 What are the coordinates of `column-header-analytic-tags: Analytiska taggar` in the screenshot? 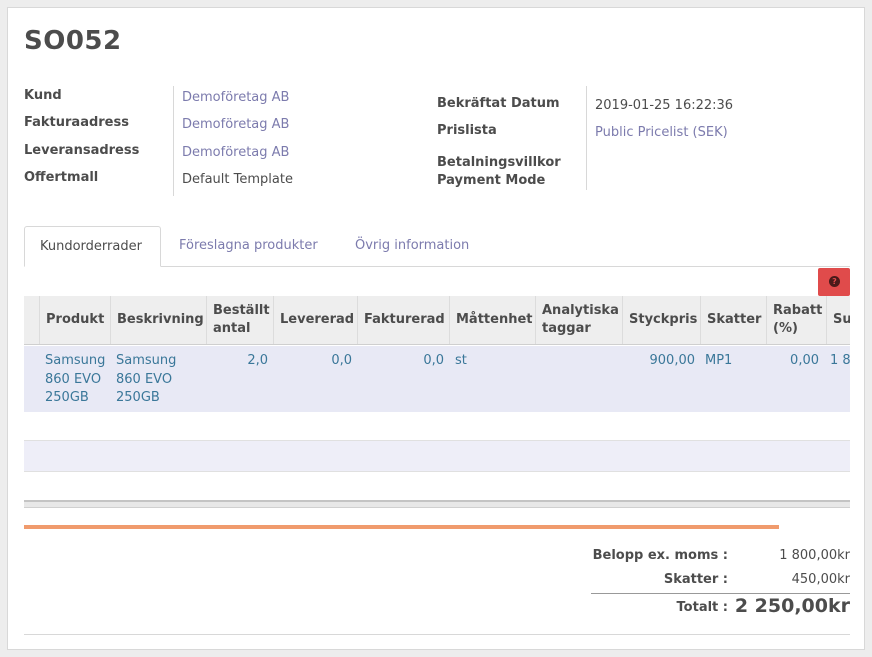 It's located at (578, 320).